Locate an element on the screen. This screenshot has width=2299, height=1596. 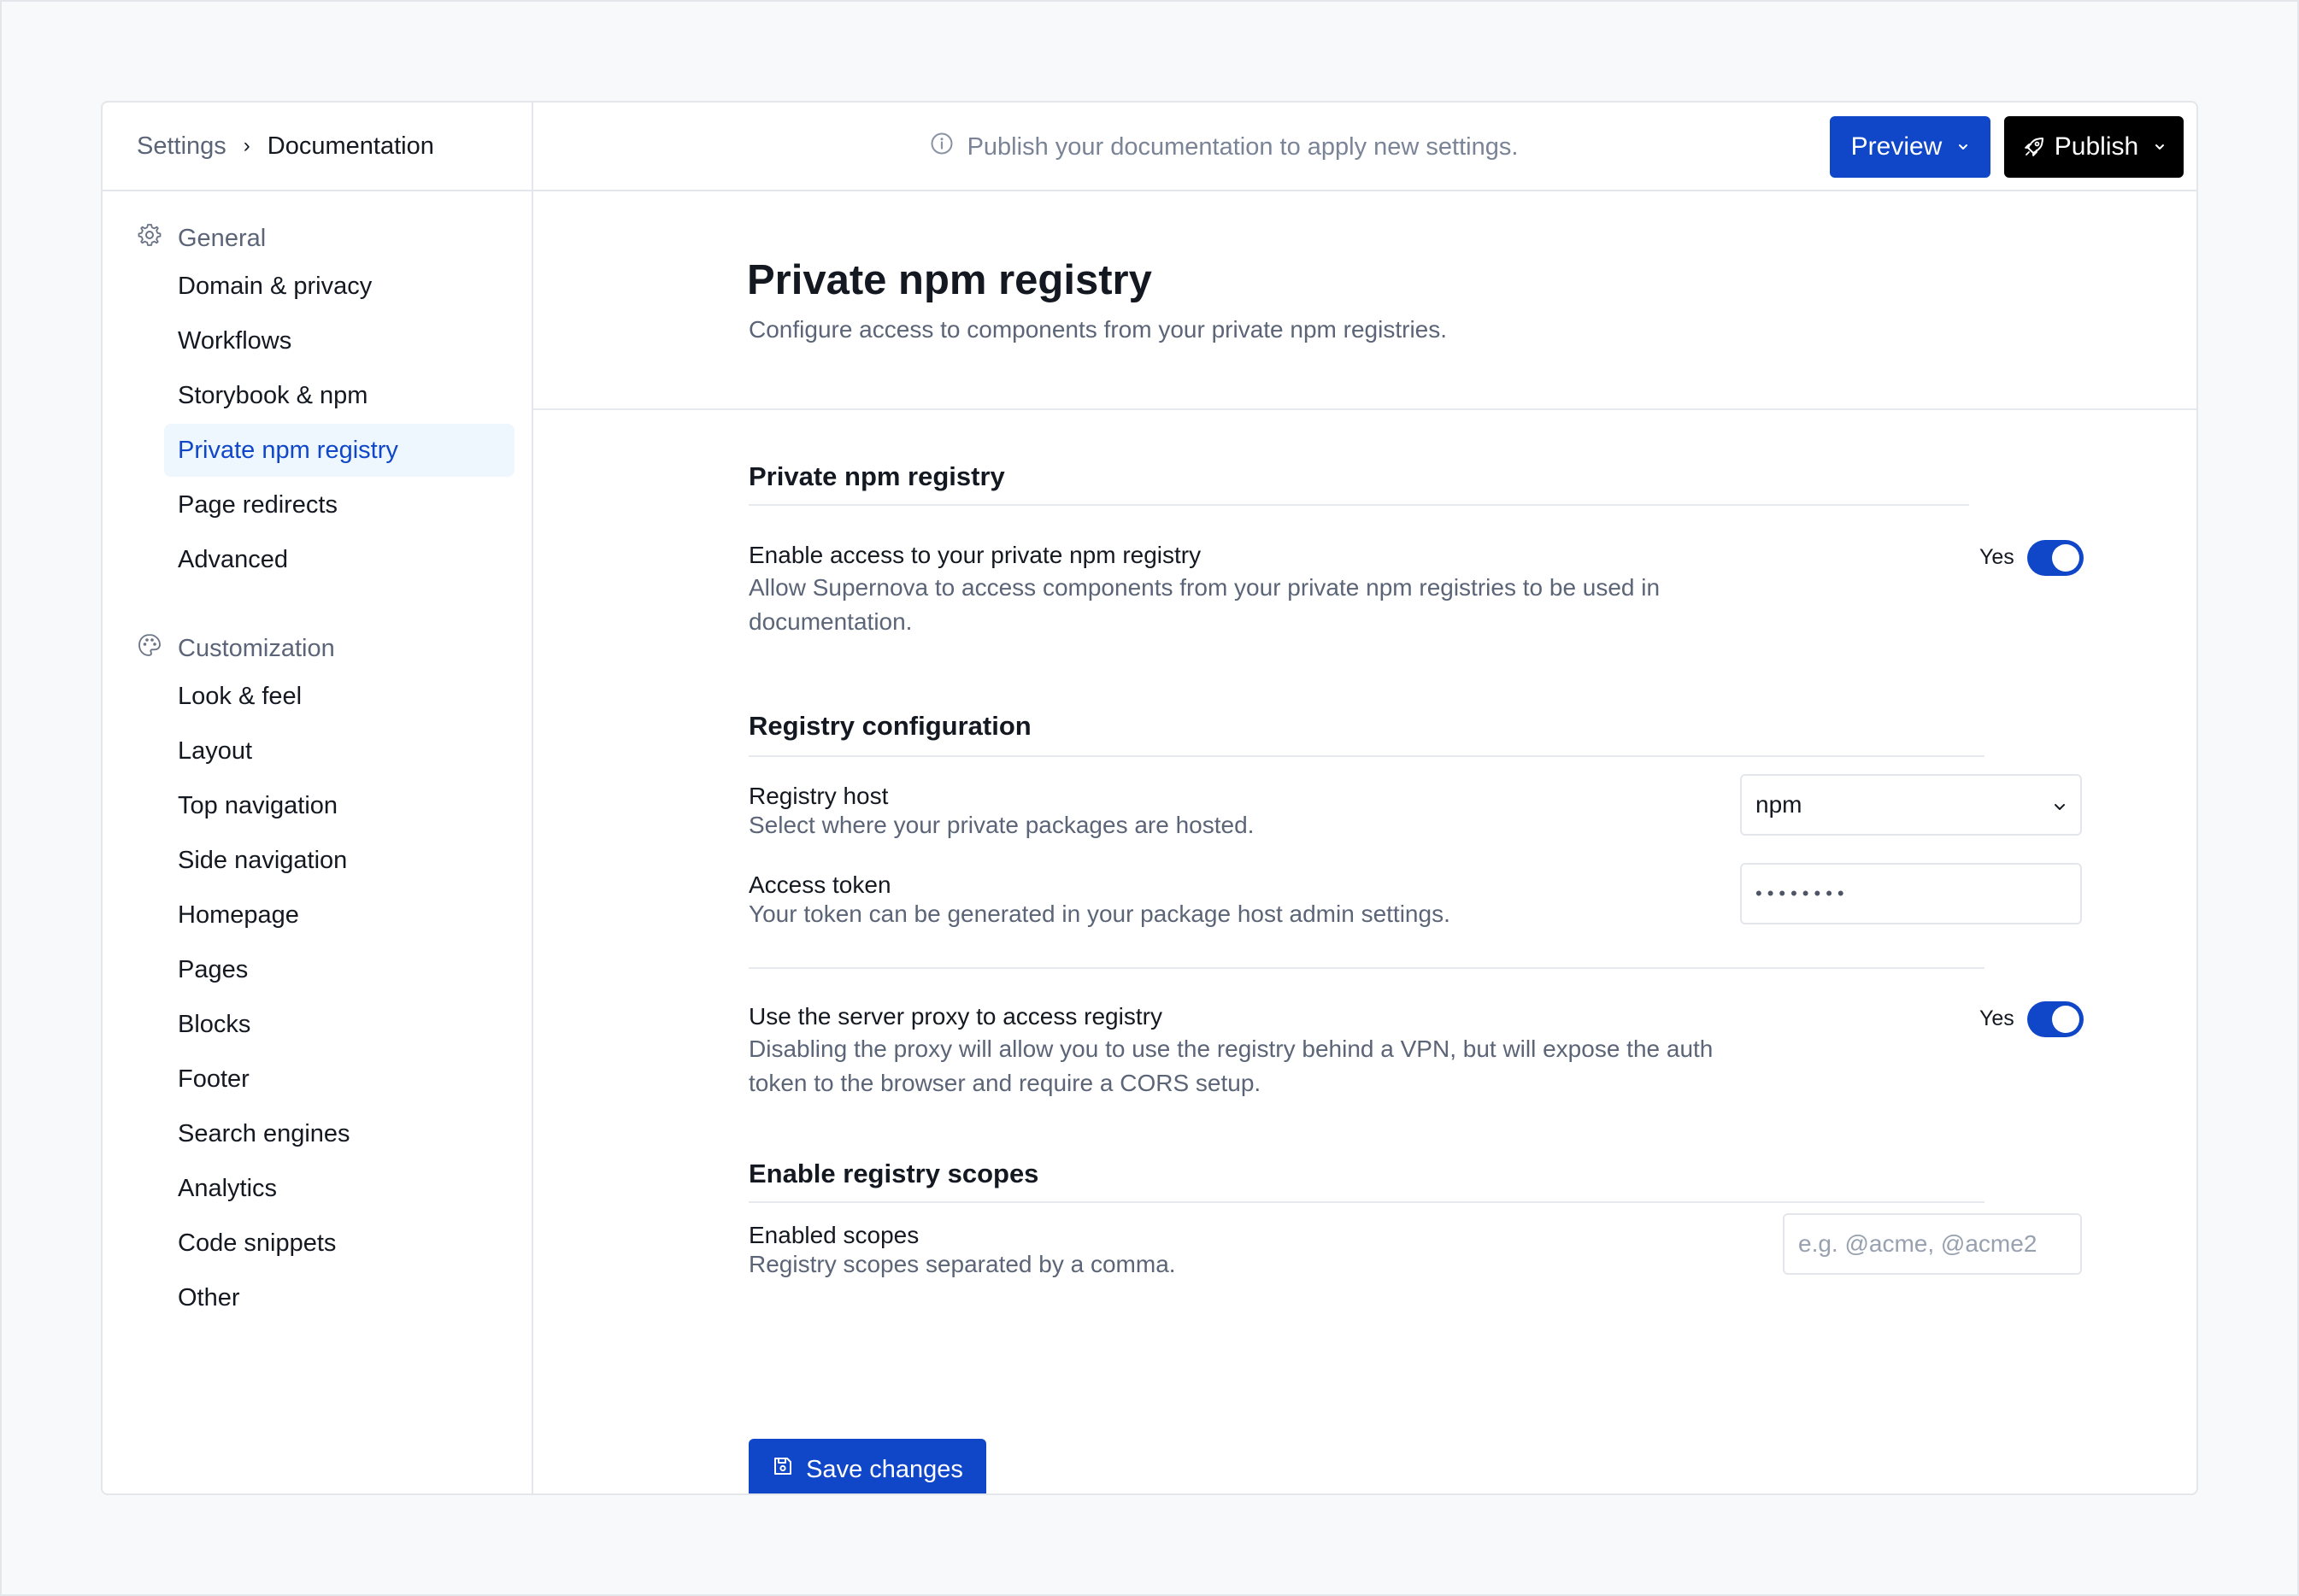
breadcrumb: Settings › Documentation is located at coordinates (318, 147).